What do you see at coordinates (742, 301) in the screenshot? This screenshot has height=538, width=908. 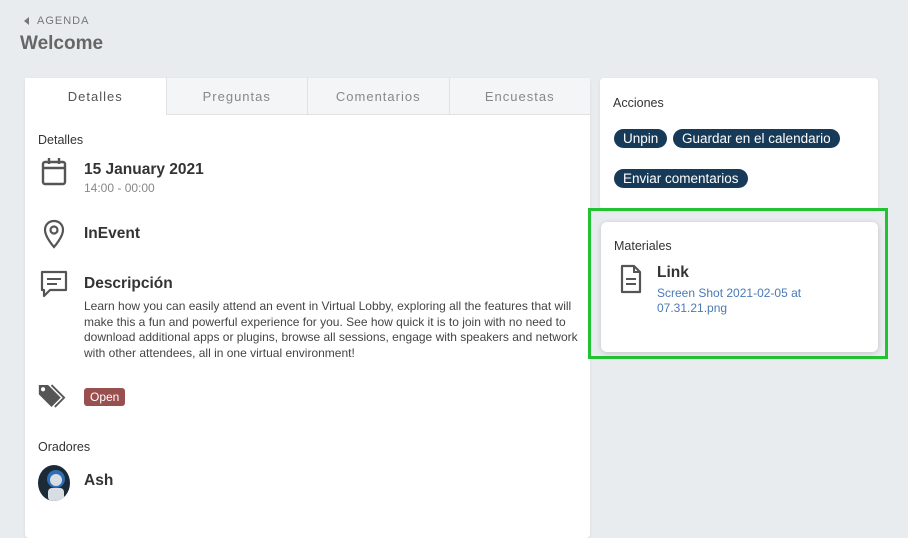 I see `material-file-link: Screen Shot 2021-02-05 at 07.31.21.png` at bounding box center [742, 301].